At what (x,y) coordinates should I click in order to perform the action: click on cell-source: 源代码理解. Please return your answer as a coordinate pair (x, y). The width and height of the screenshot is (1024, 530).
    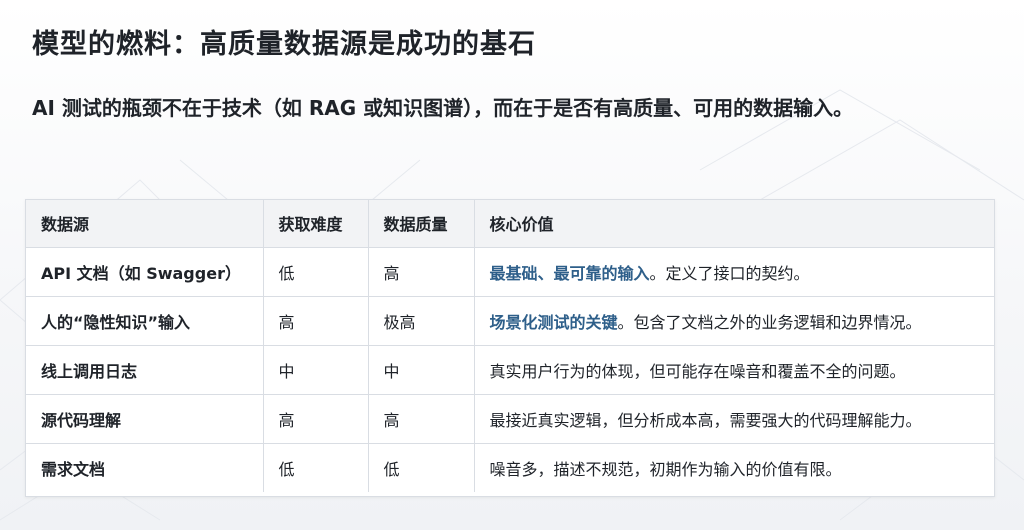
    Looking at the image, I should click on (145, 419).